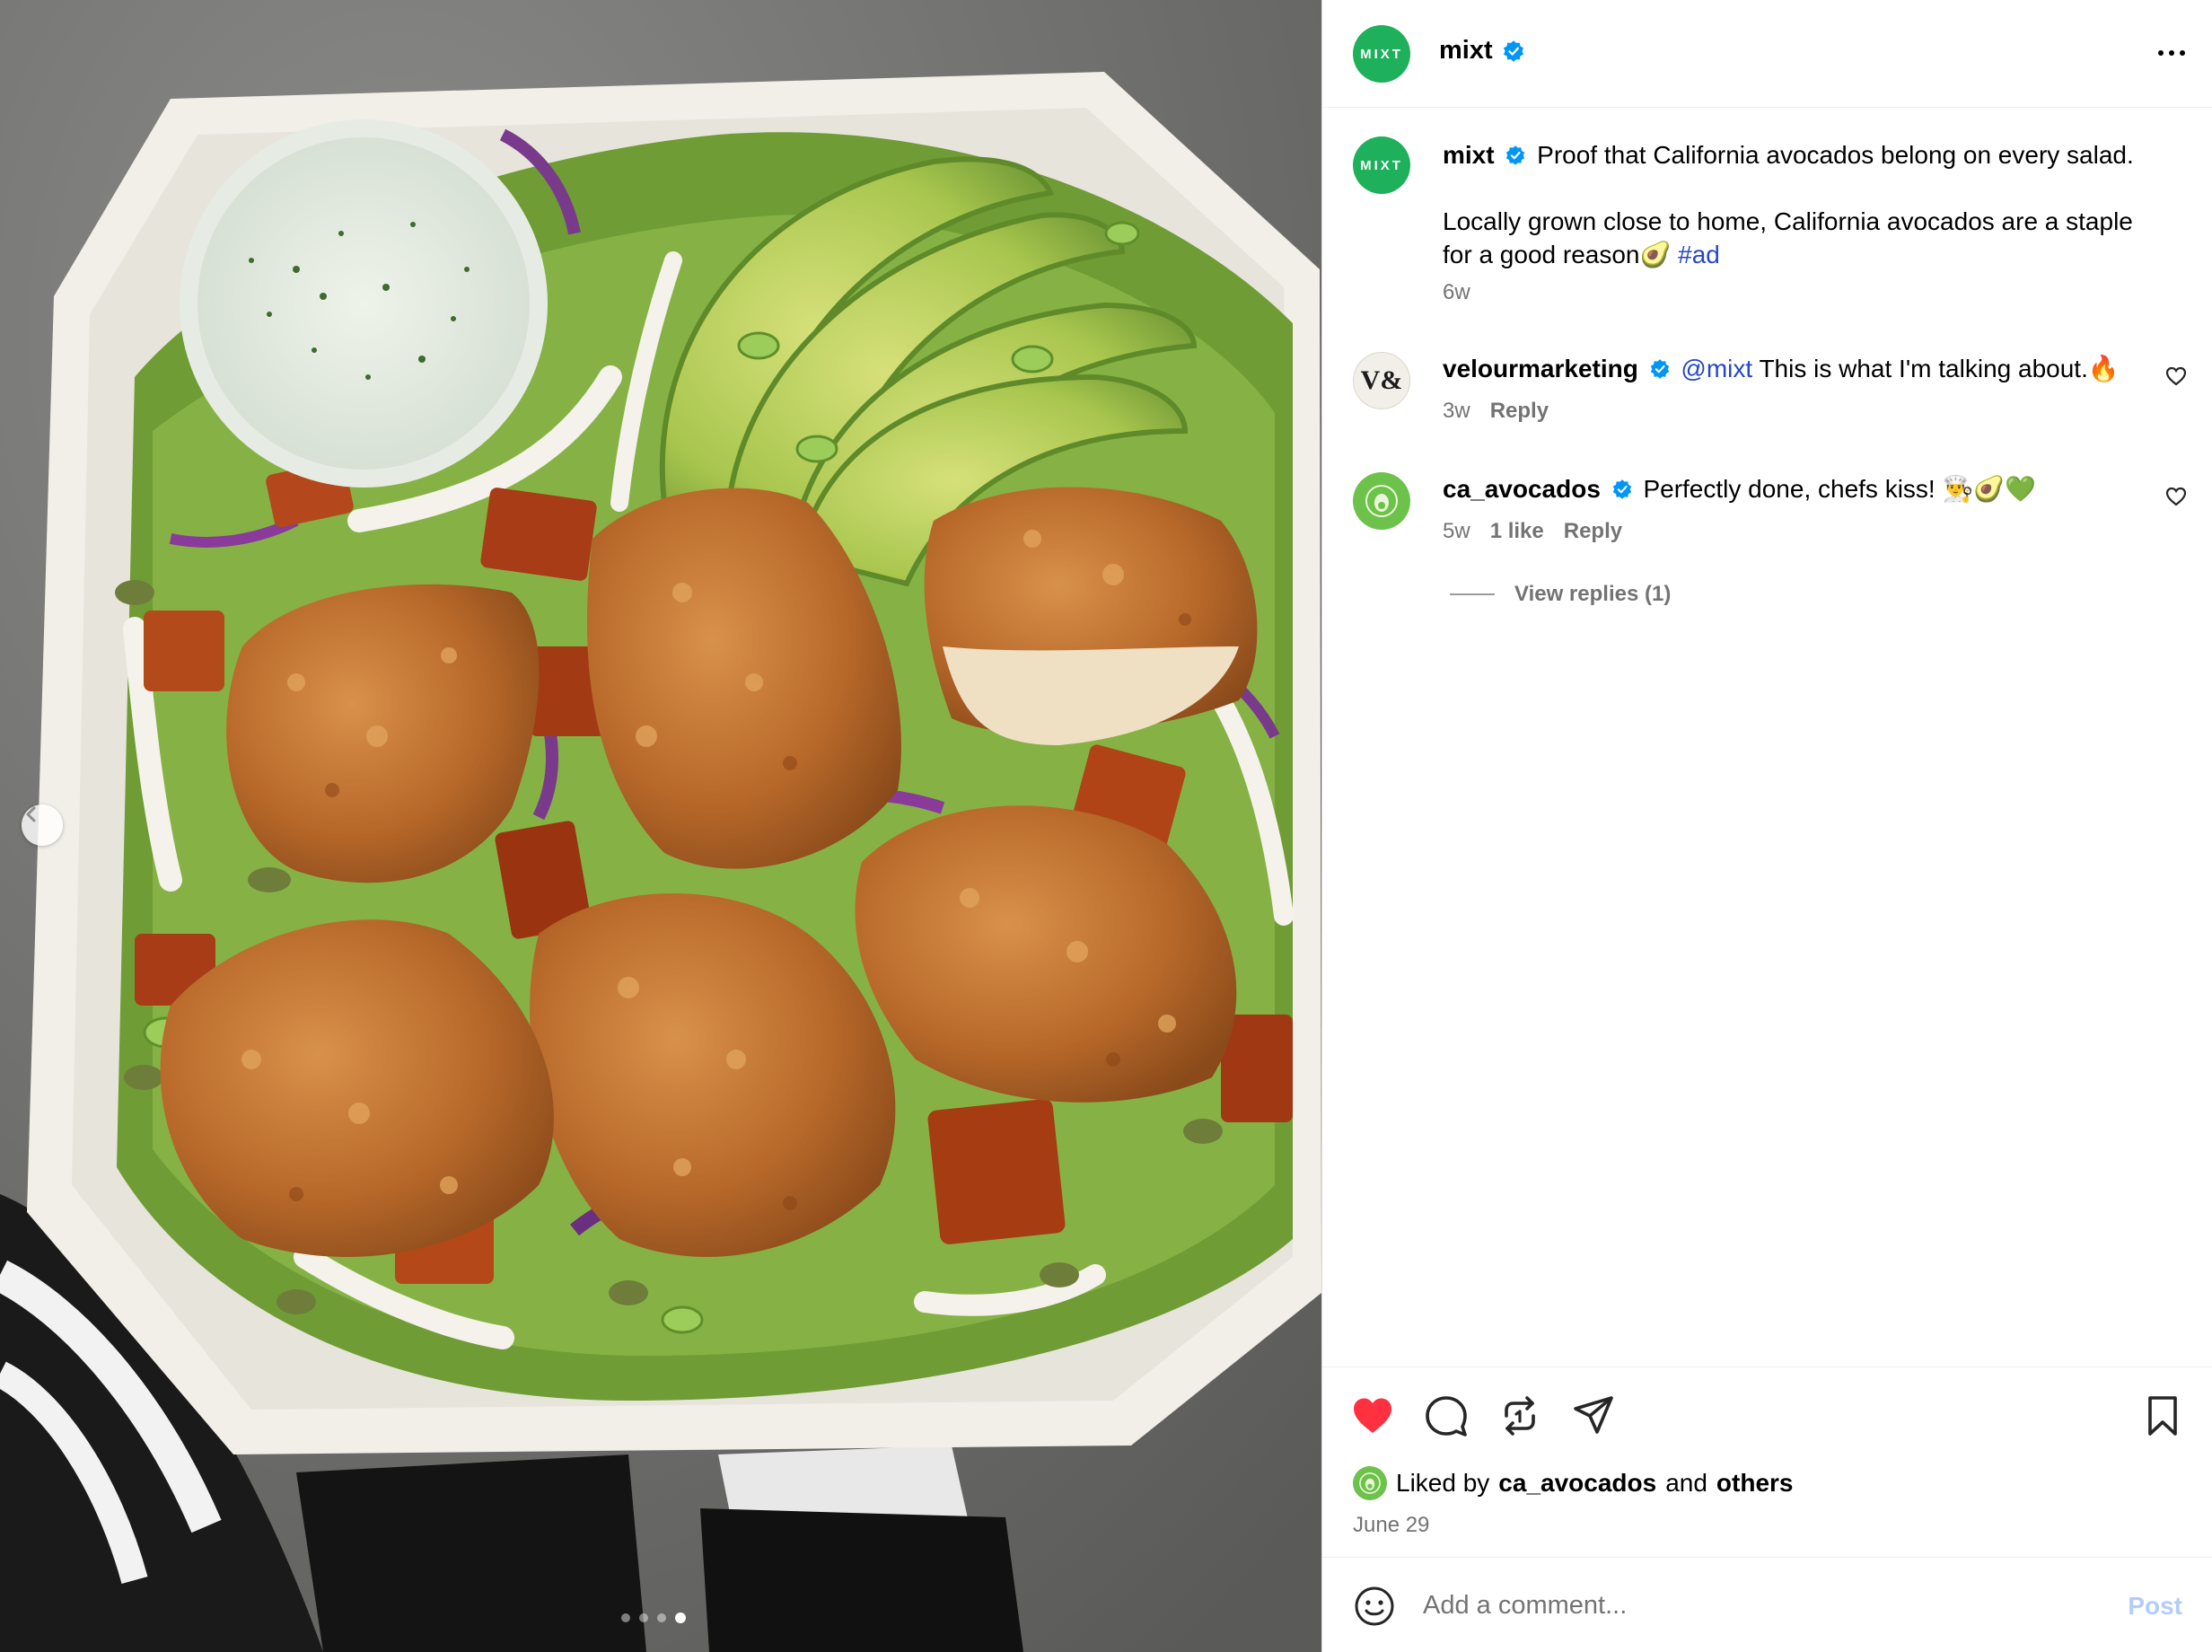 This screenshot has width=2212, height=1652. What do you see at coordinates (2162, 1416) in the screenshot?
I see `save-bookmark-icon` at bounding box center [2162, 1416].